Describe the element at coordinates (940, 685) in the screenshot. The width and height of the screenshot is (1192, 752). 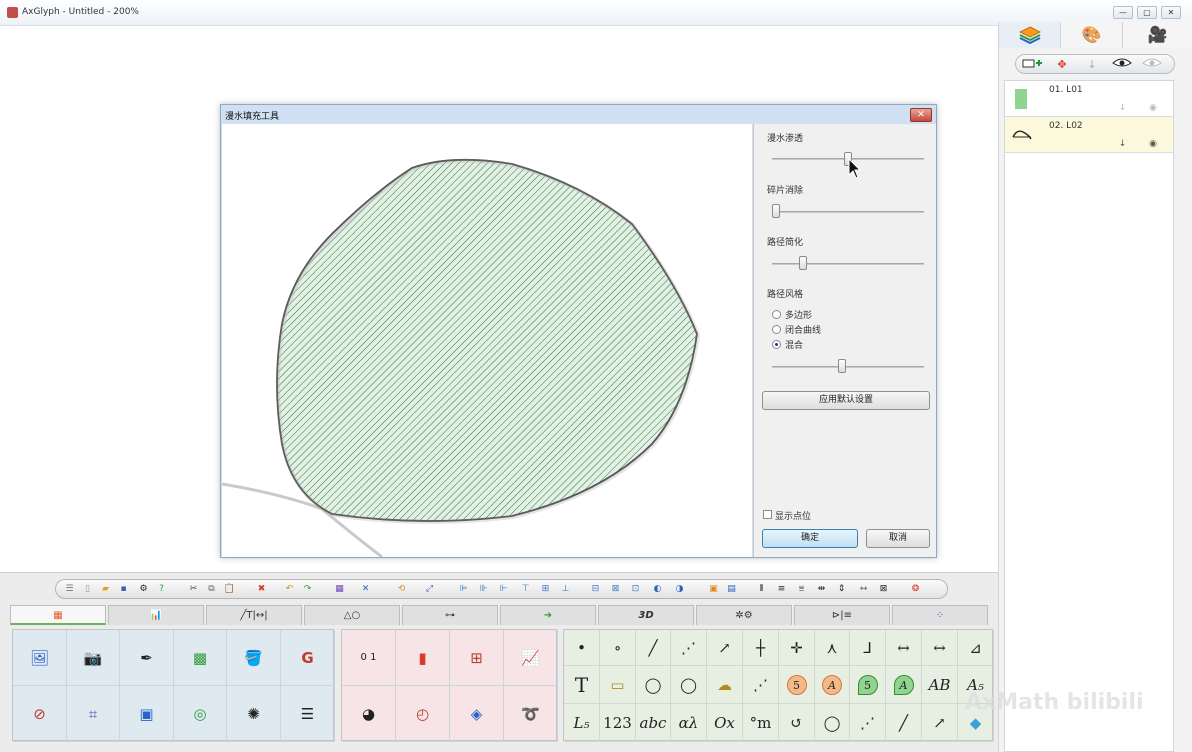
I see `ab-symbol: AB` at that location.